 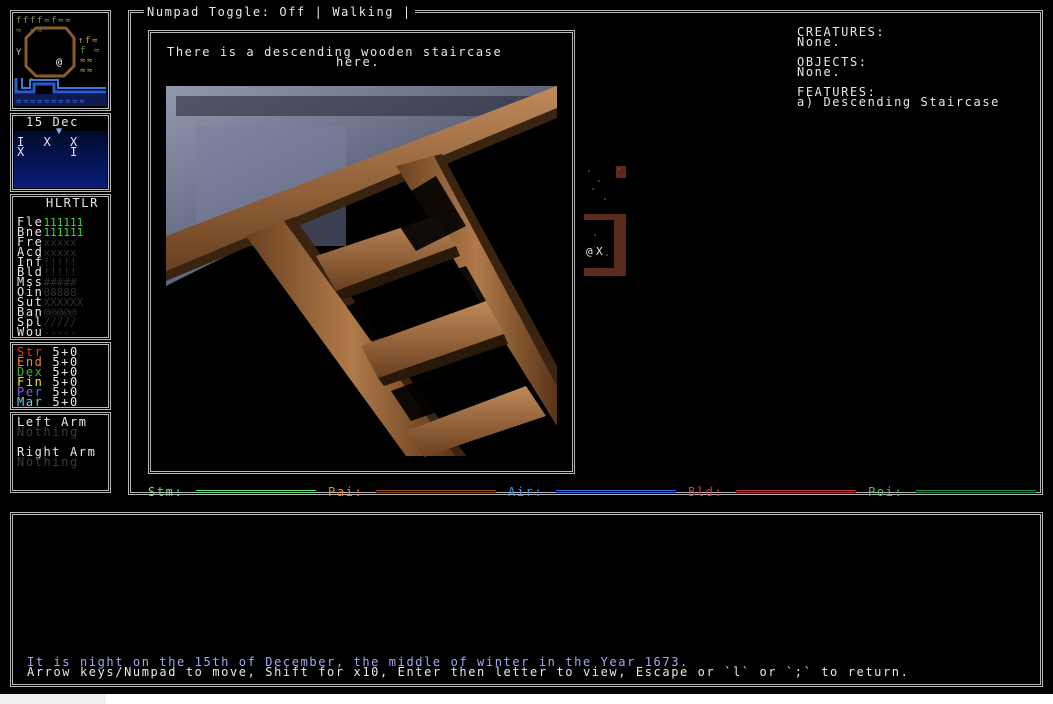 I want to click on local-map: @ X, so click(x=606, y=220).